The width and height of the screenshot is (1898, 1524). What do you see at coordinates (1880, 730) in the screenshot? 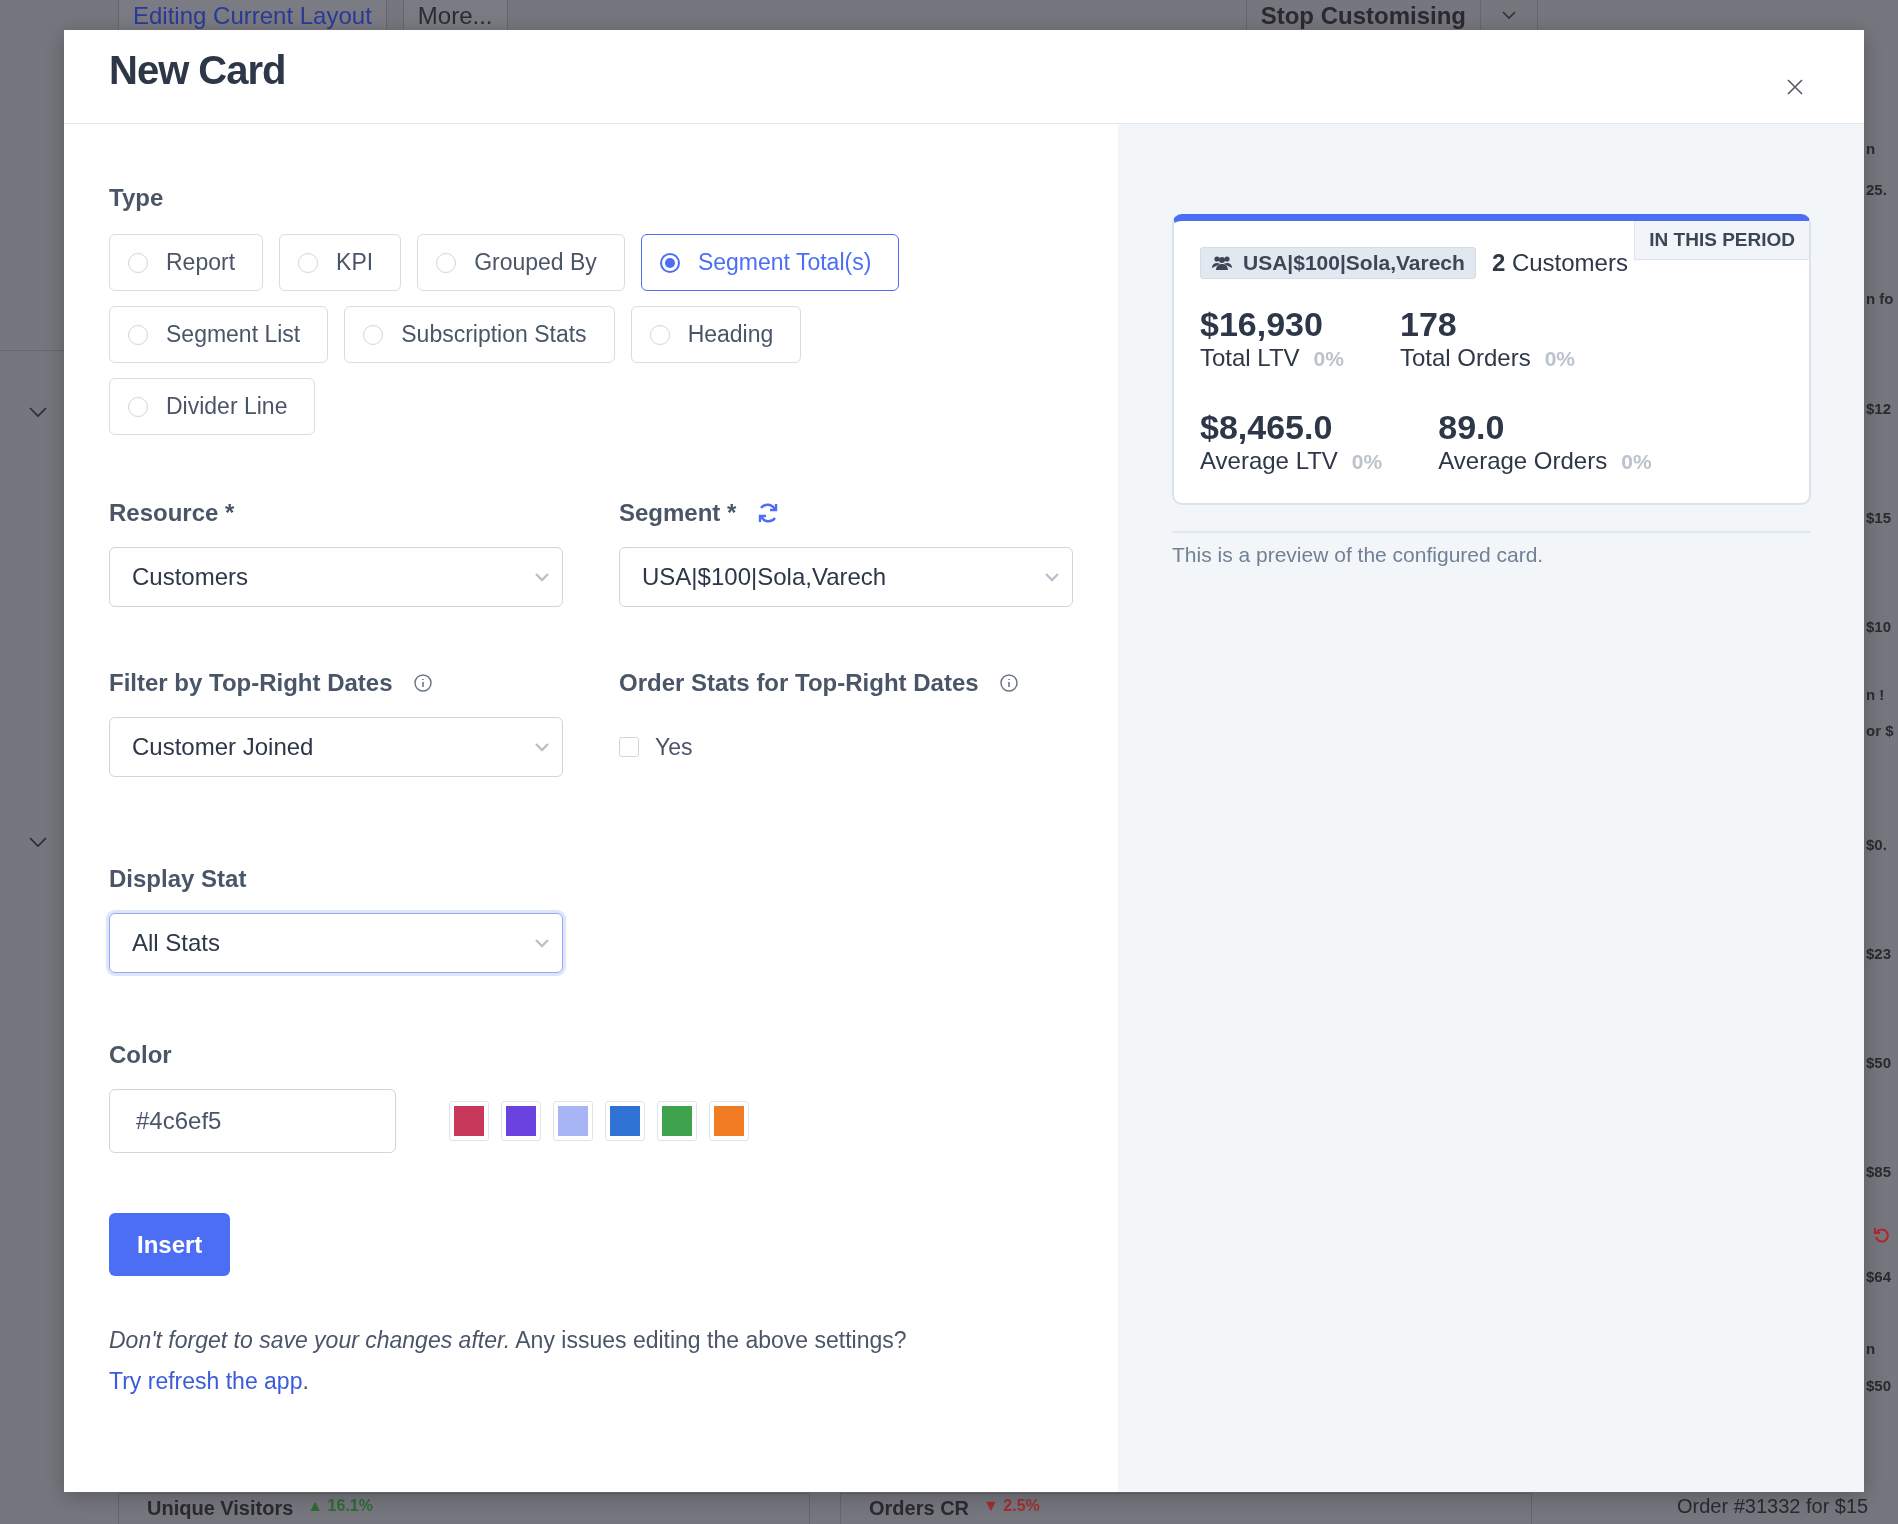
I see `background-text: or $` at bounding box center [1880, 730].